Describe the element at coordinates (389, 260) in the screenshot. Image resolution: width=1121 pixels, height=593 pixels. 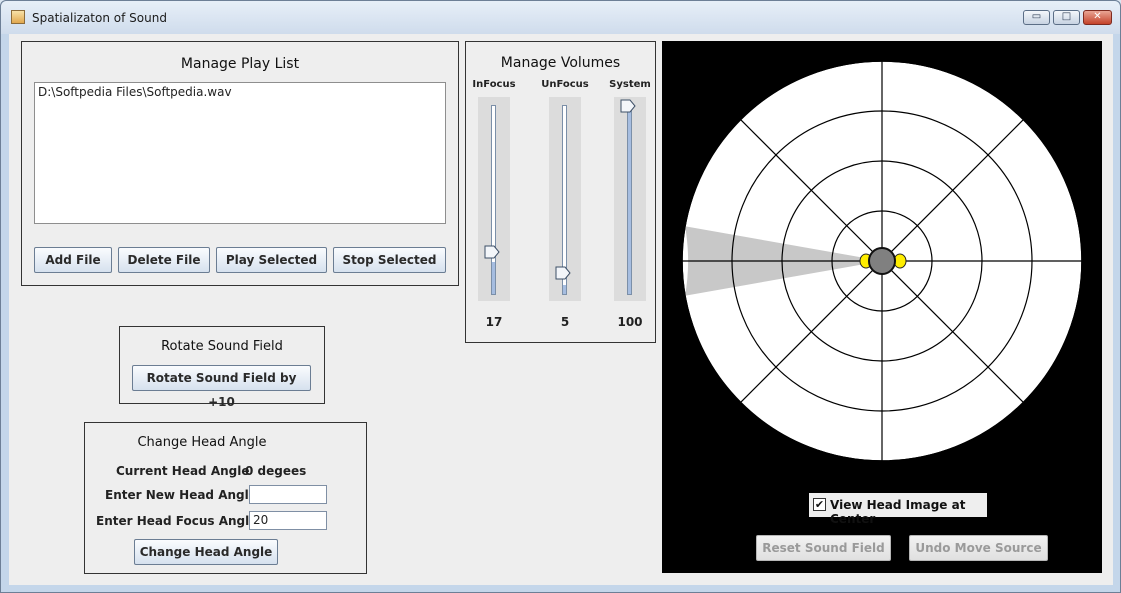
I see `stop-selected-button: Stop Selected` at that location.